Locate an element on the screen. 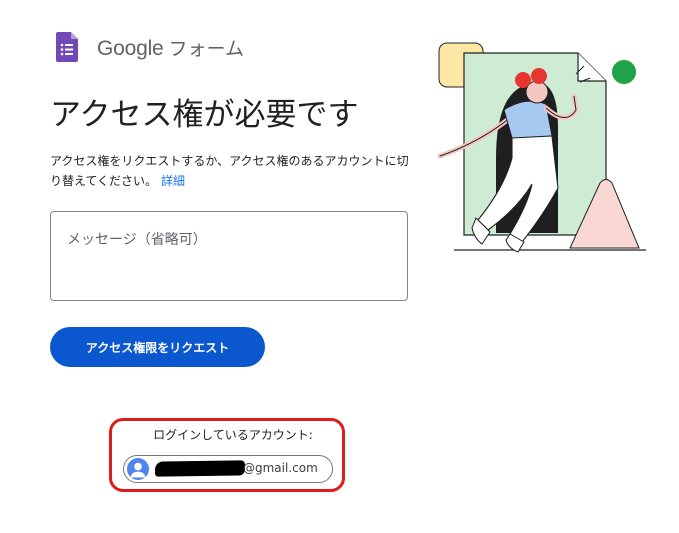 Image resolution: width=679 pixels, height=533 pixels. google-forms-icon is located at coordinates (67, 47).